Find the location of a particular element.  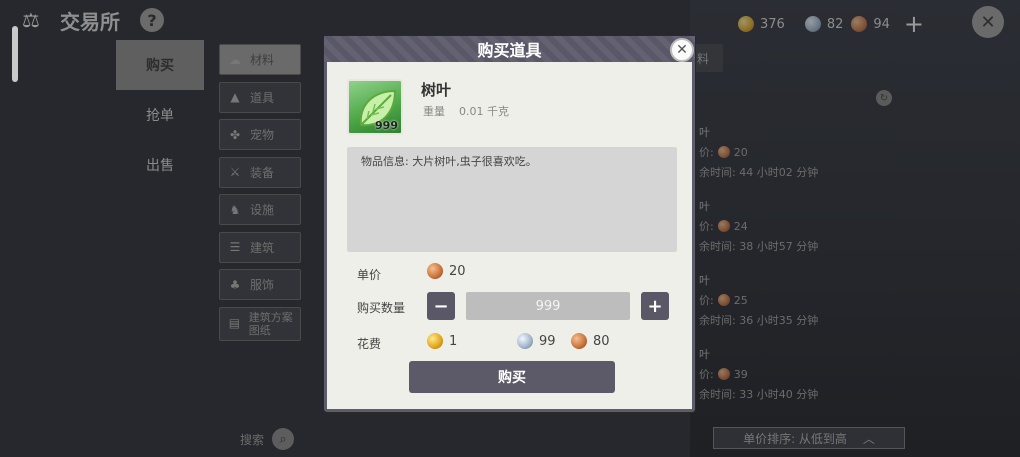

nav-sell: 出售 is located at coordinates (160, 165).